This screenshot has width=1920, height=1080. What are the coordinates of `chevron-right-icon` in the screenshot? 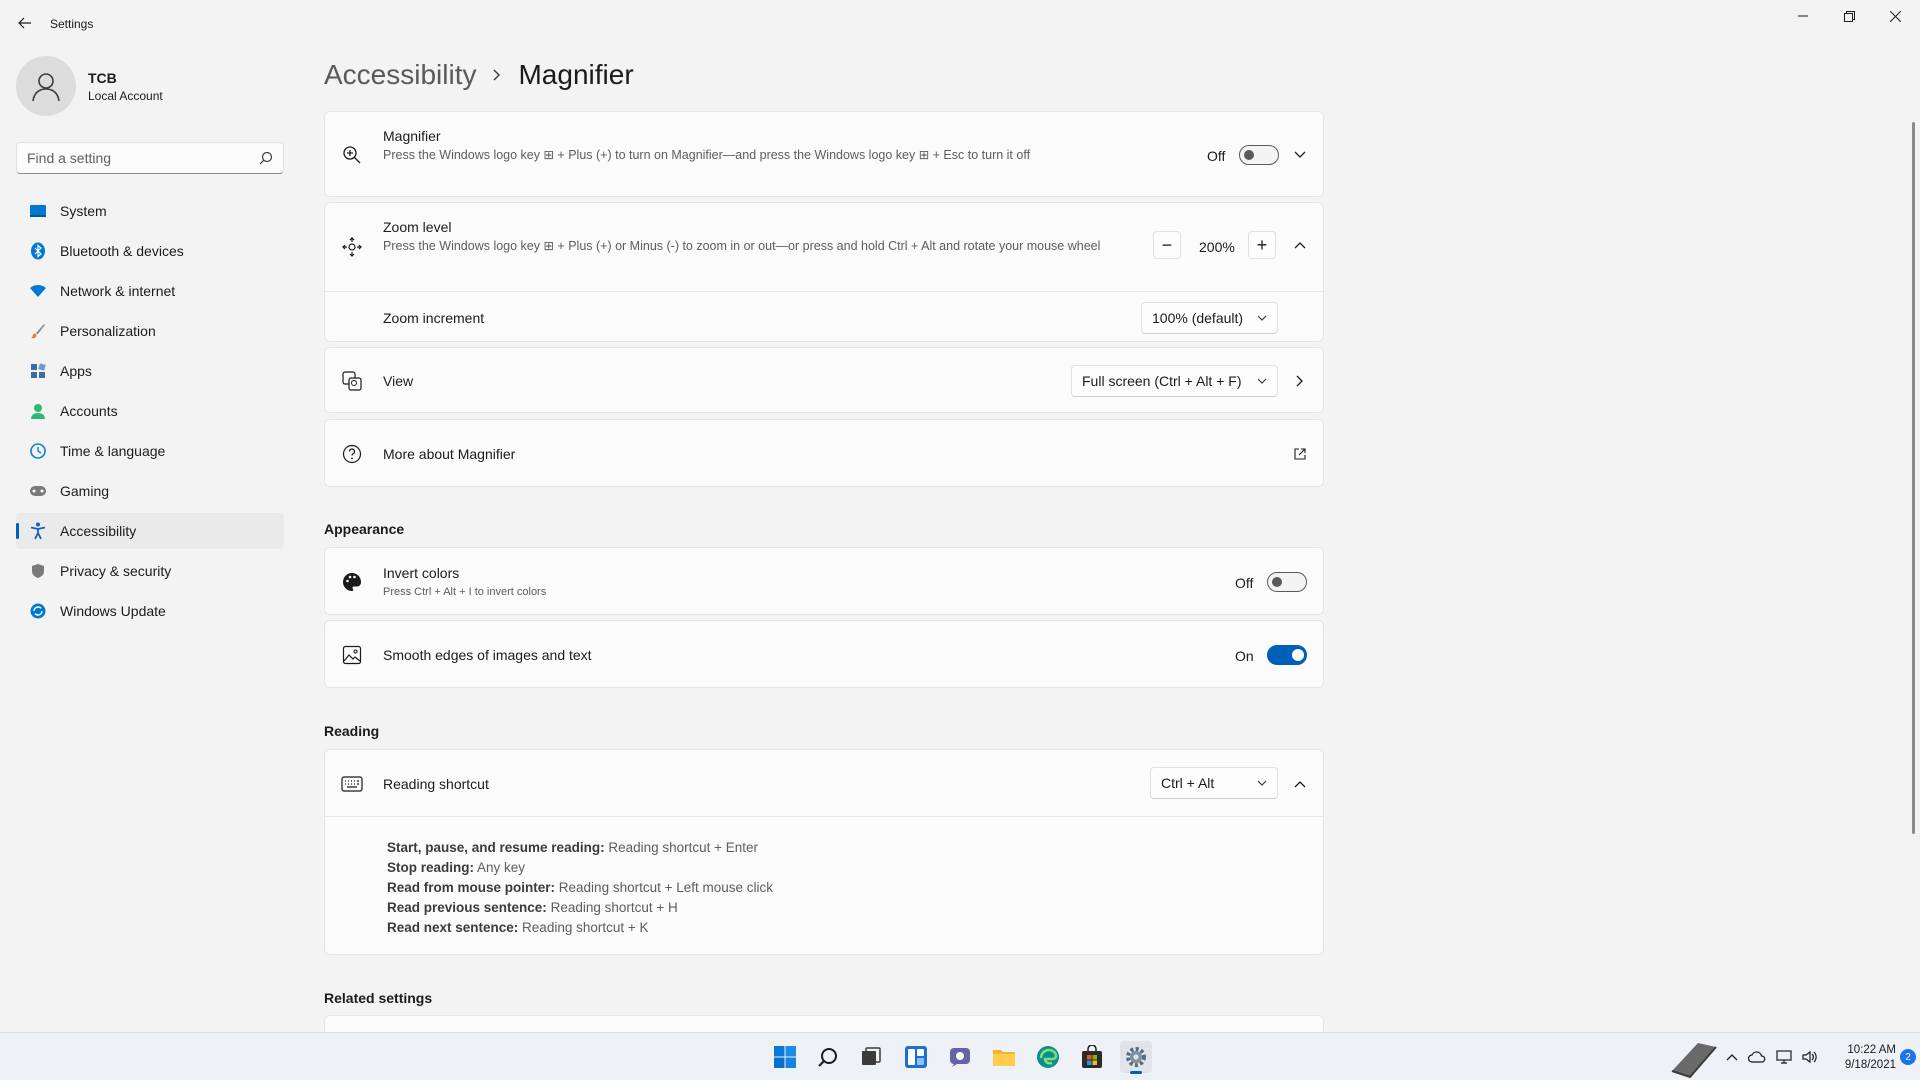 It's located at (1300, 381).